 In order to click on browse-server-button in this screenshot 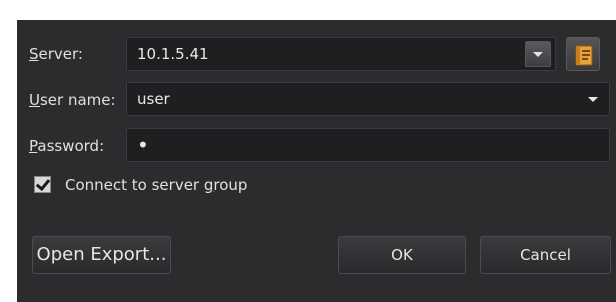, I will do `click(583, 54)`.